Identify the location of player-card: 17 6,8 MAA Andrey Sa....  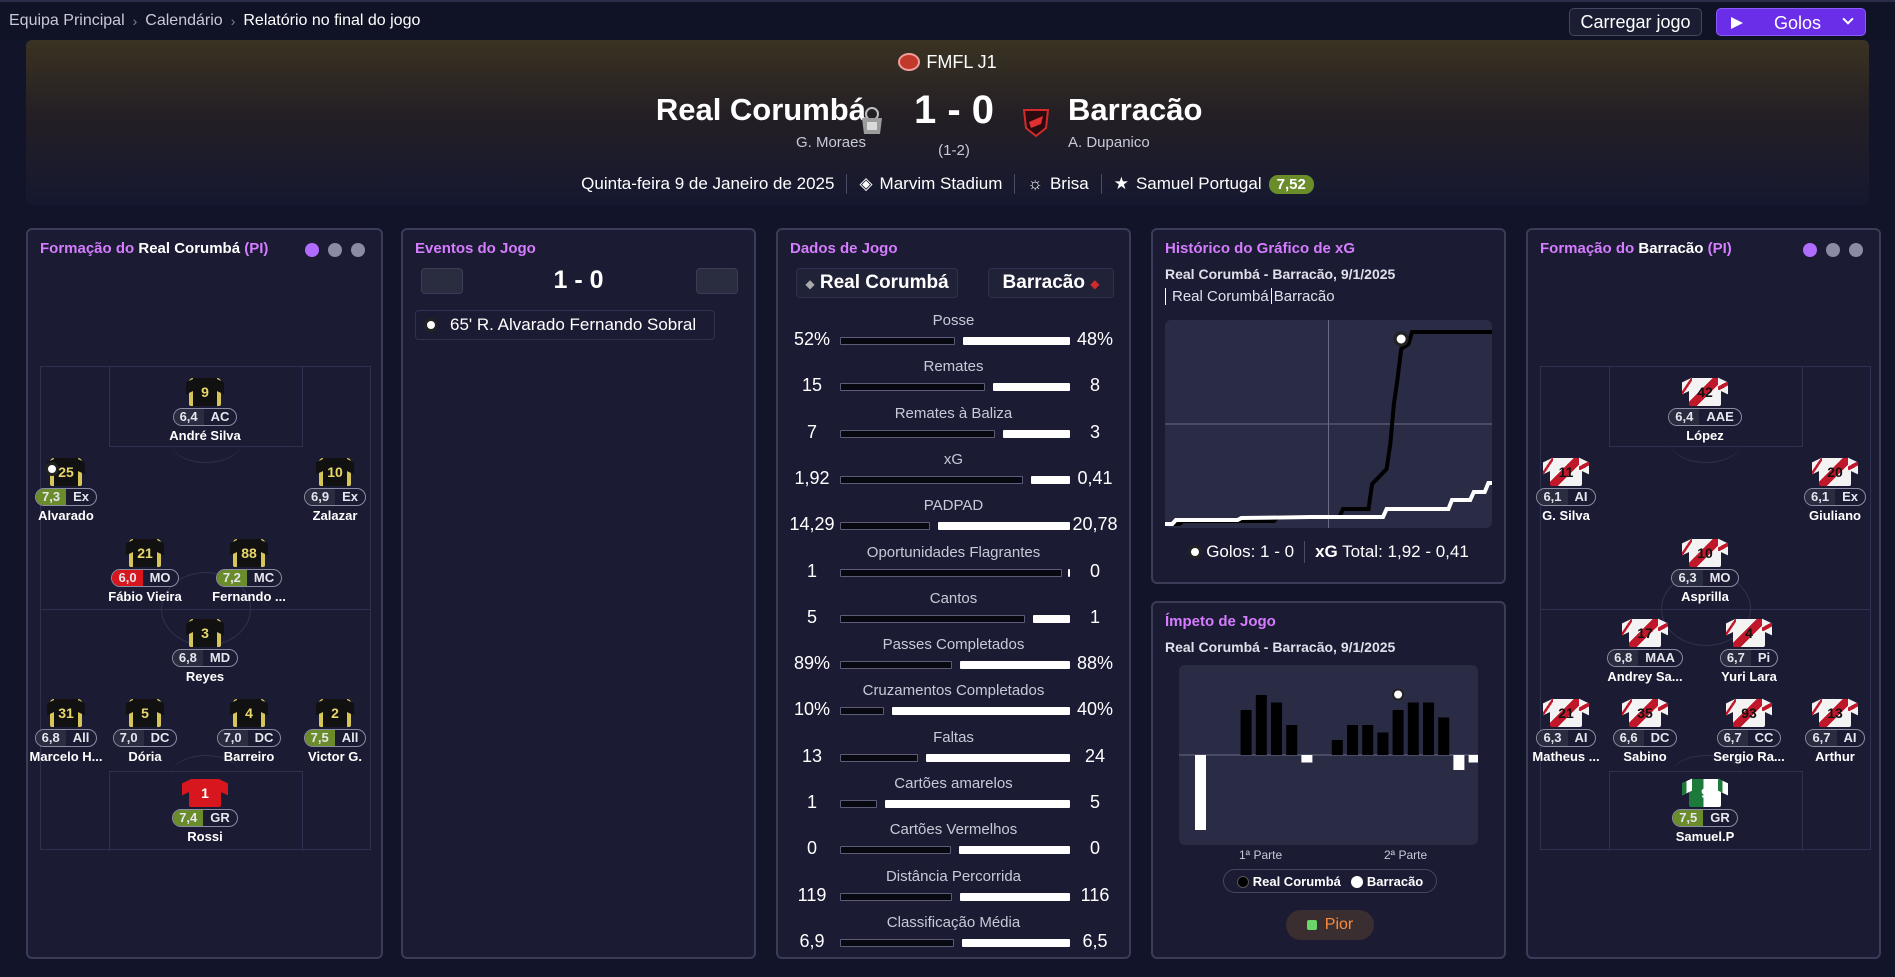
(1645, 651).